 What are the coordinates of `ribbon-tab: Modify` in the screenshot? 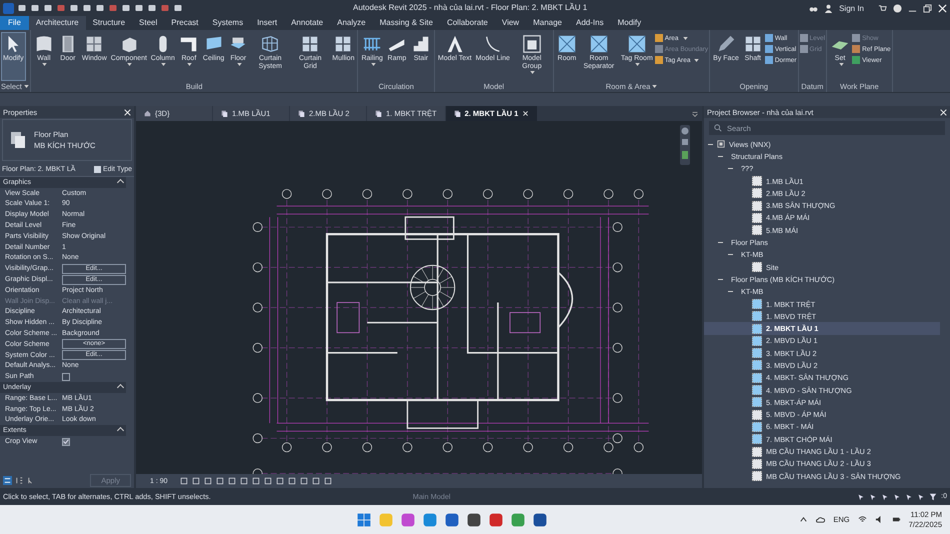 It's located at (629, 23).